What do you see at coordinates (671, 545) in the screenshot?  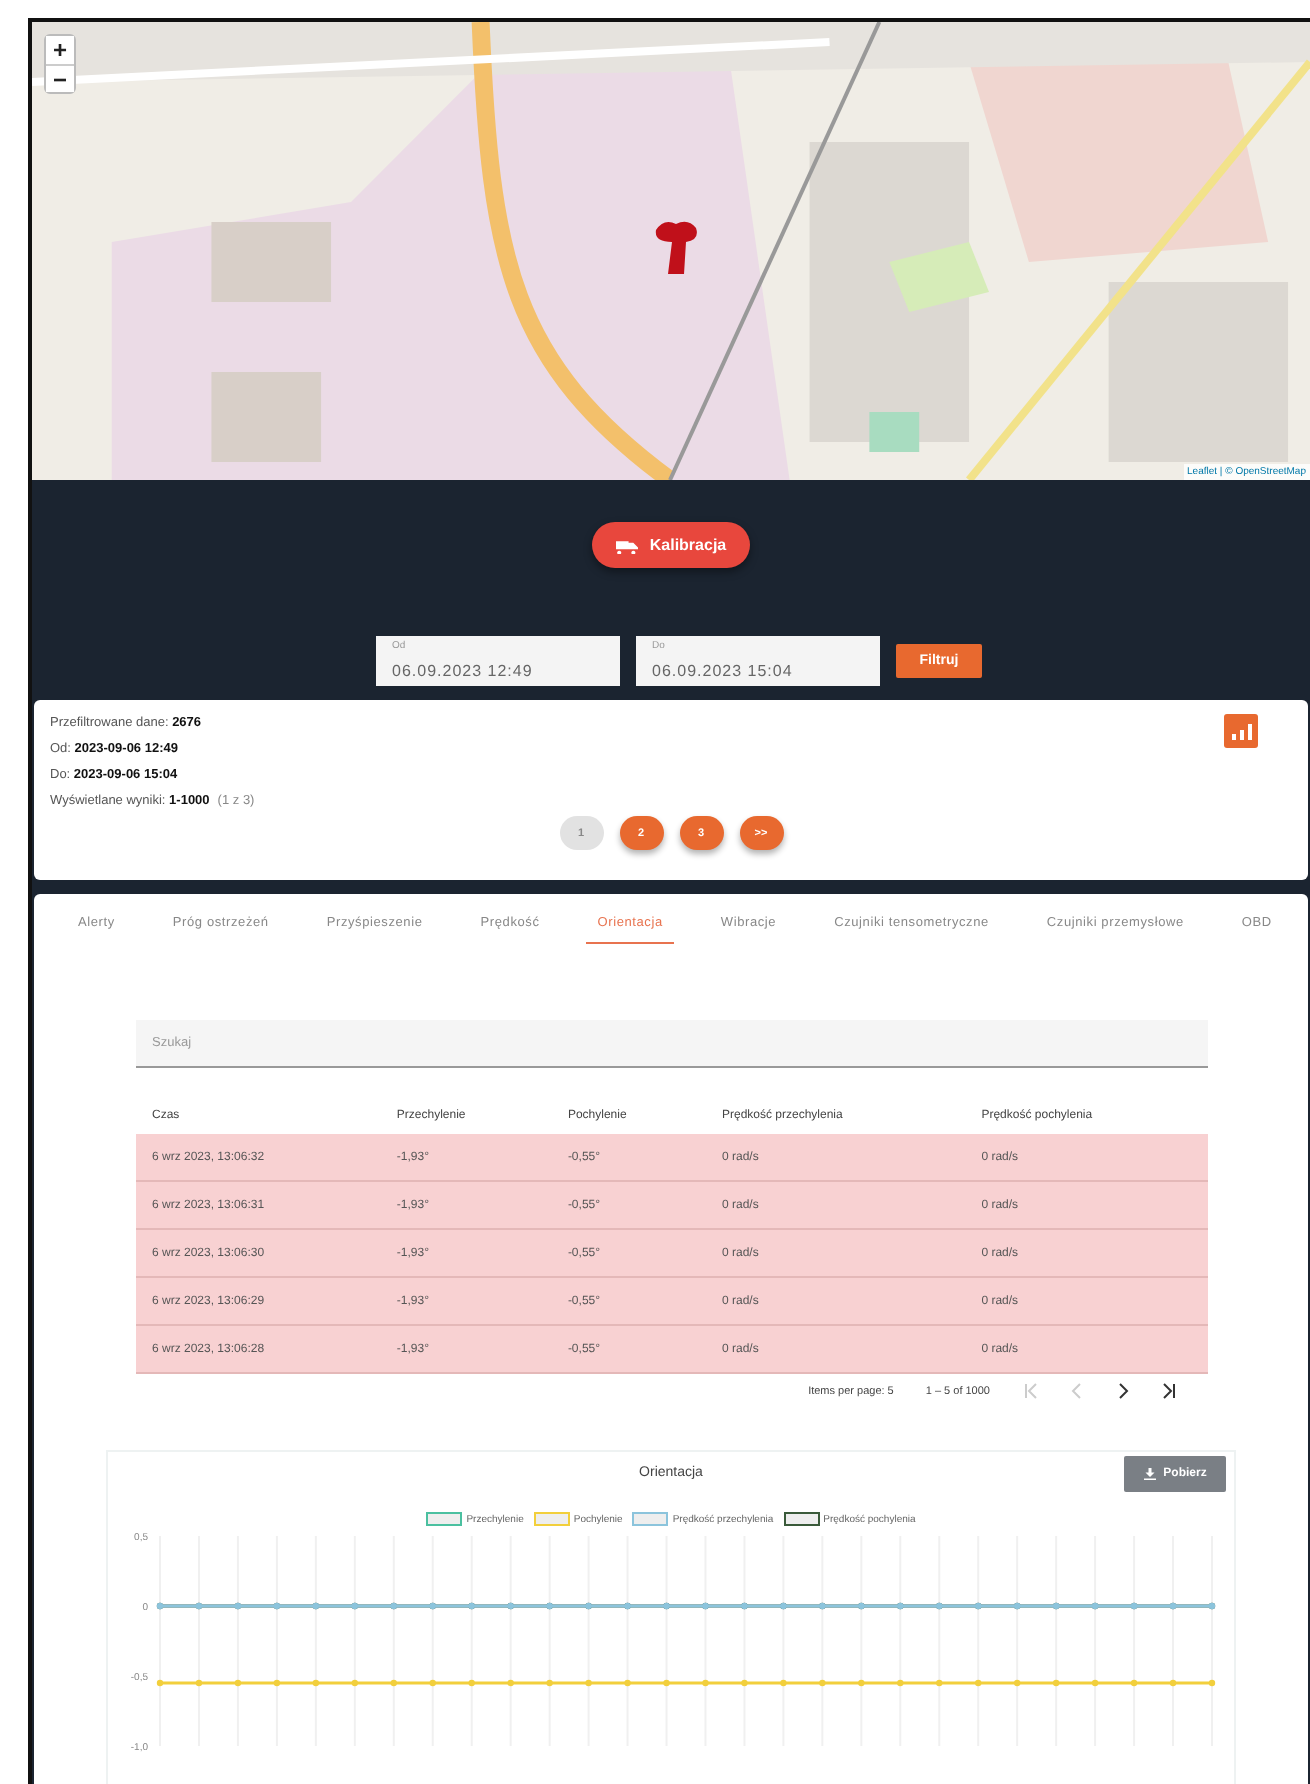 I see `calibration-button: Kalibracja` at bounding box center [671, 545].